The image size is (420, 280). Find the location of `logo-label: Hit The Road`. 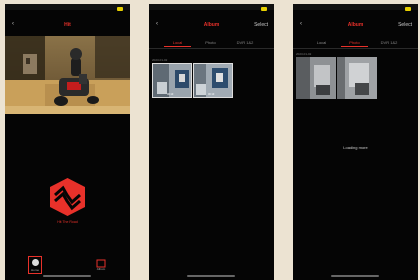

logo-label: Hit The Road is located at coordinates (67, 222).